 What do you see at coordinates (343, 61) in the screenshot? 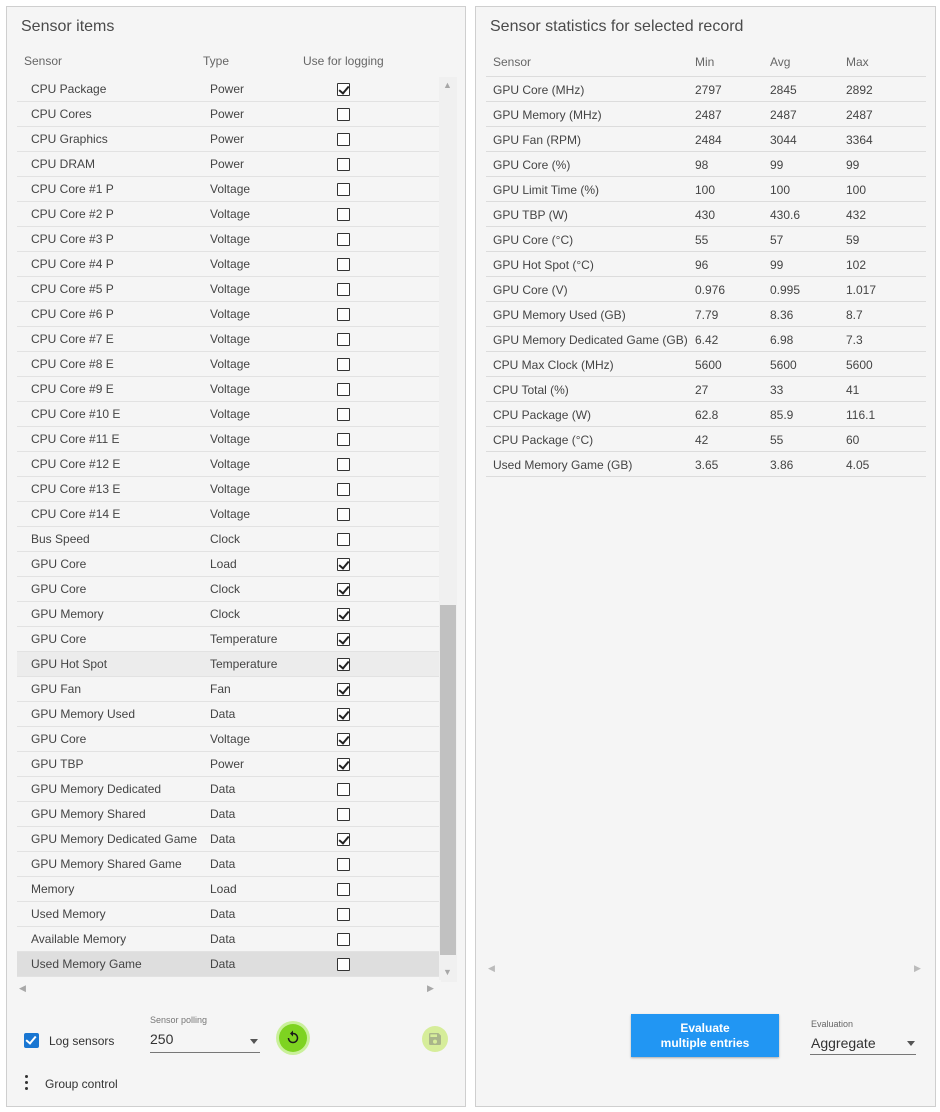
I see `header-use-for-logging: Use for logging` at bounding box center [343, 61].